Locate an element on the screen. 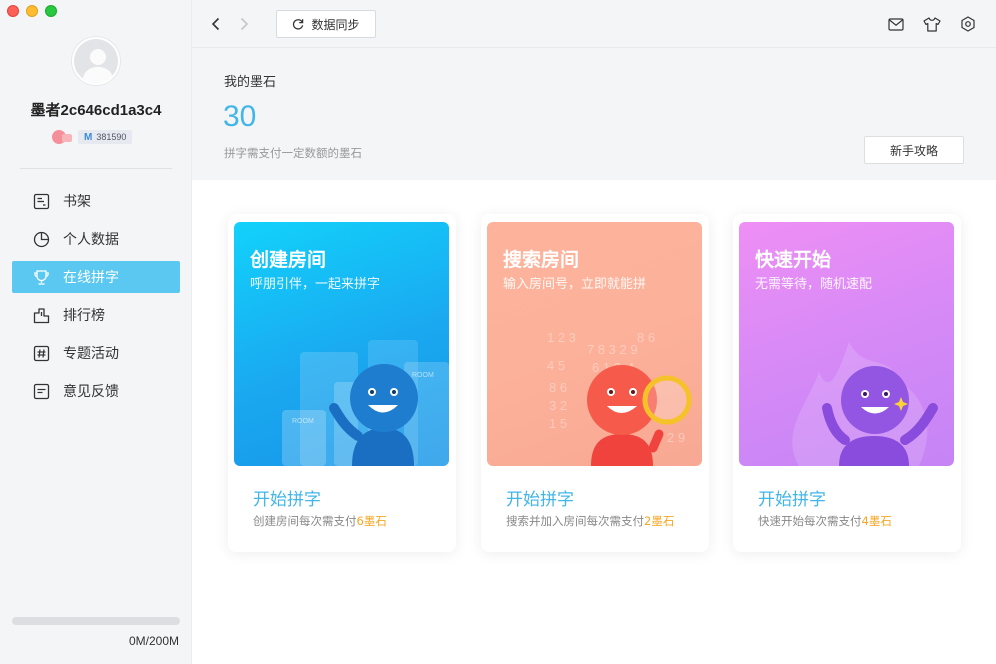 The image size is (996, 664). ranking-icon is located at coordinates (41, 315).